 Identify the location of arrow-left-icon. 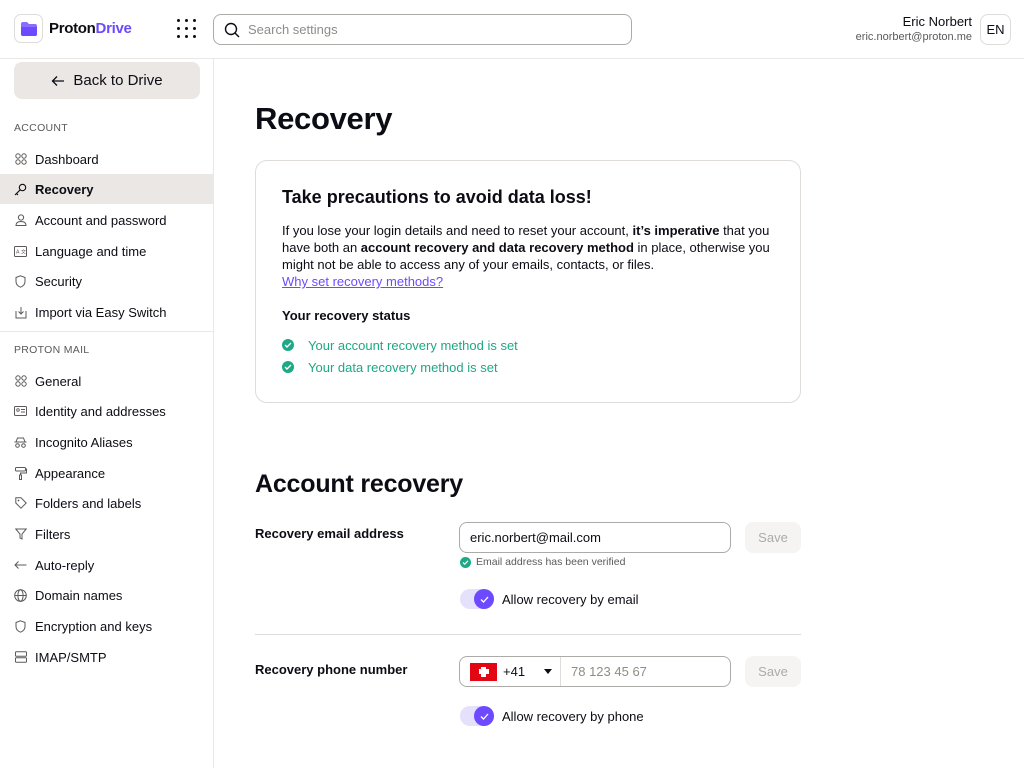
(58, 80).